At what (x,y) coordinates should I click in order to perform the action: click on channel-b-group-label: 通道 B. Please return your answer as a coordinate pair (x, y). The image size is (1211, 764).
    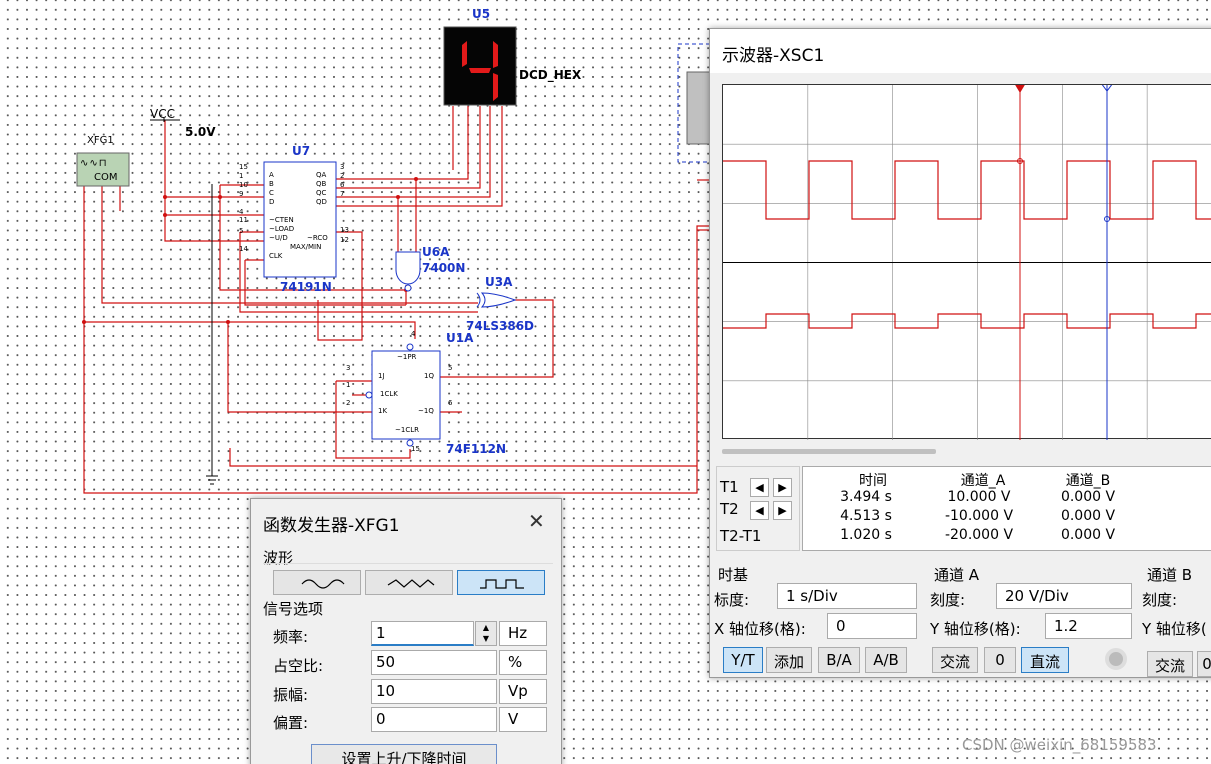
    Looking at the image, I should click on (1170, 575).